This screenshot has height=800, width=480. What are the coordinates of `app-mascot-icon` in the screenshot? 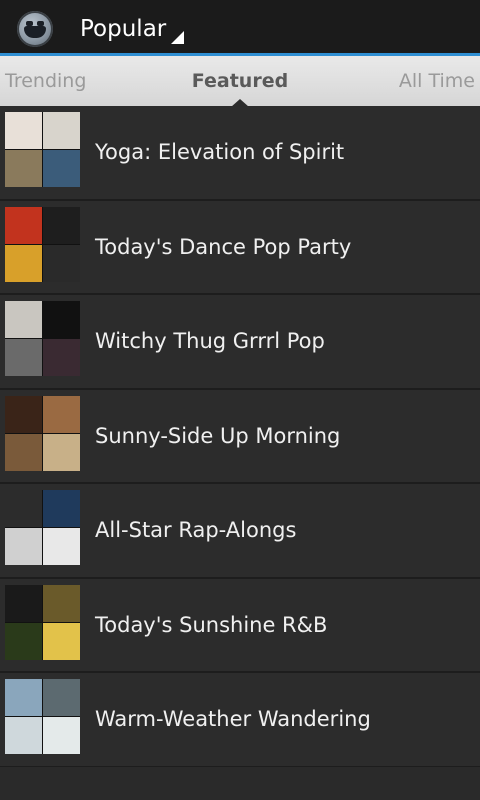 It's located at (35, 29).